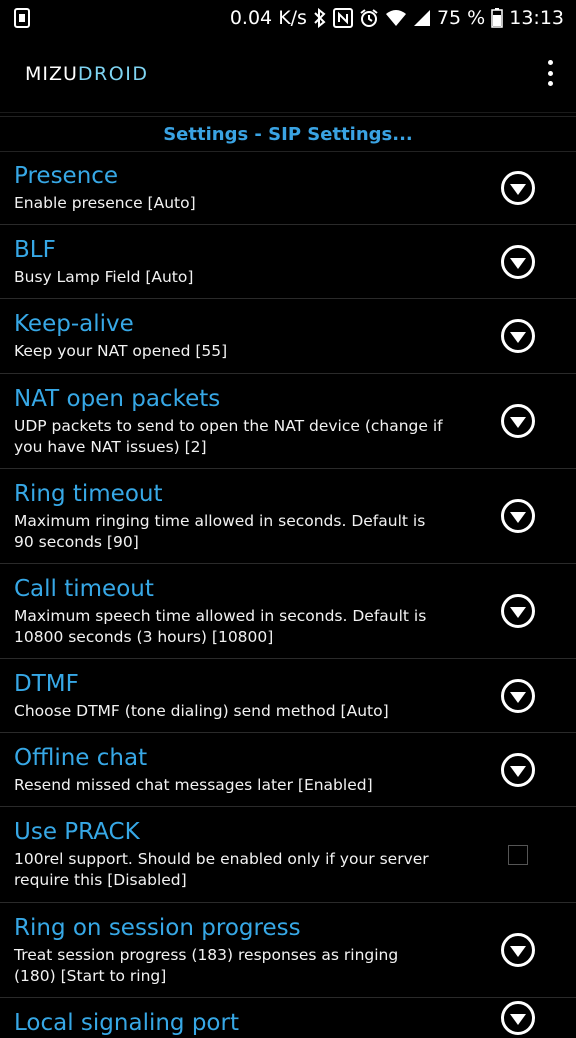  I want to click on wifi-icon, so click(396, 18).